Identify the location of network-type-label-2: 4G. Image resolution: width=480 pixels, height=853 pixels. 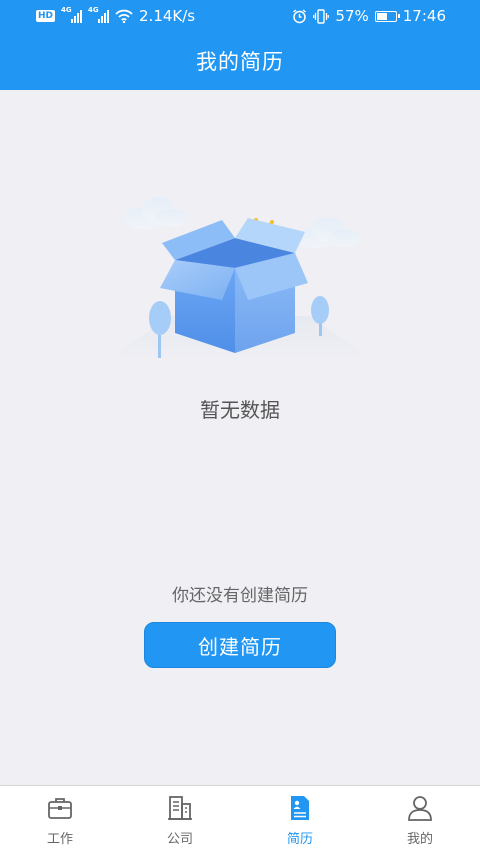
(93, 10).